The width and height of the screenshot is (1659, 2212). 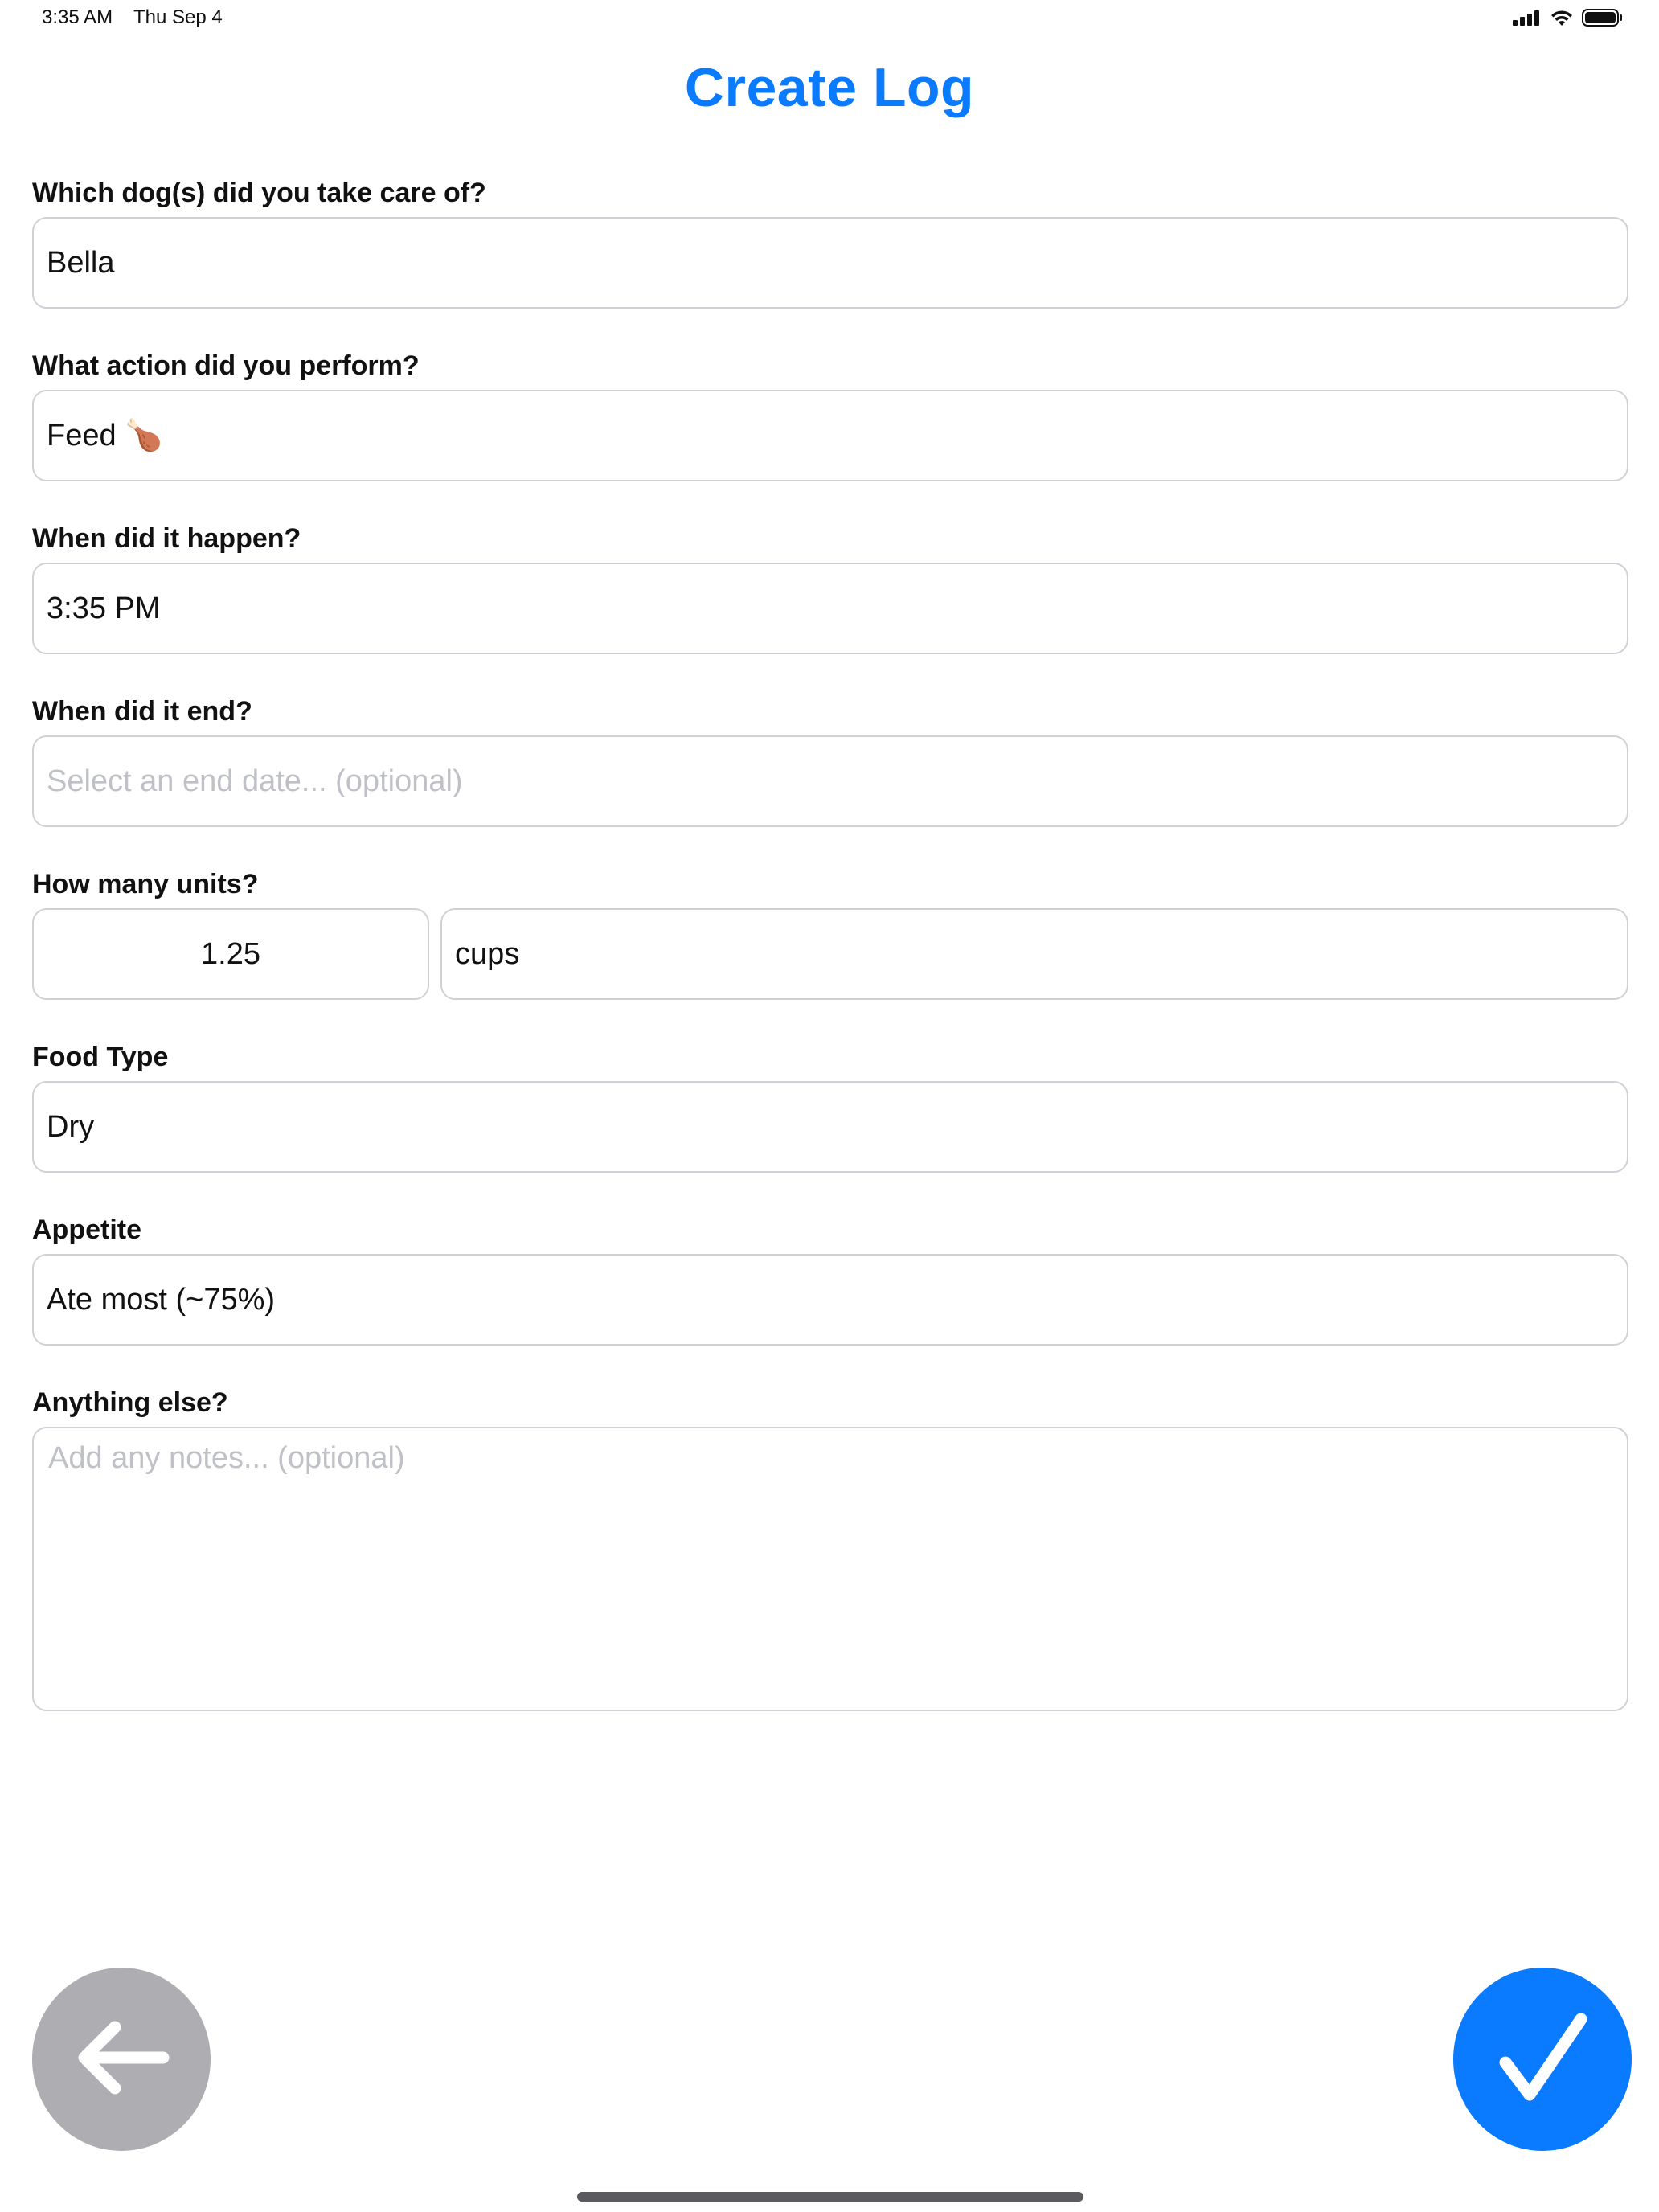 I want to click on status-icons, so click(x=1568, y=19).